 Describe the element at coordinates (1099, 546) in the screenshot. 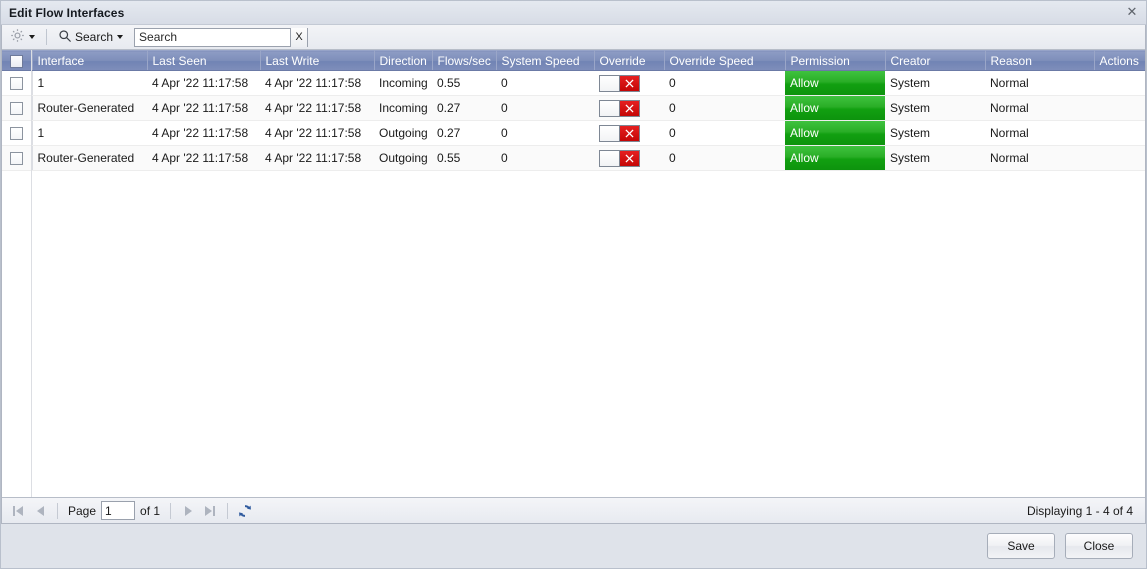

I see `close-button: Close` at that location.